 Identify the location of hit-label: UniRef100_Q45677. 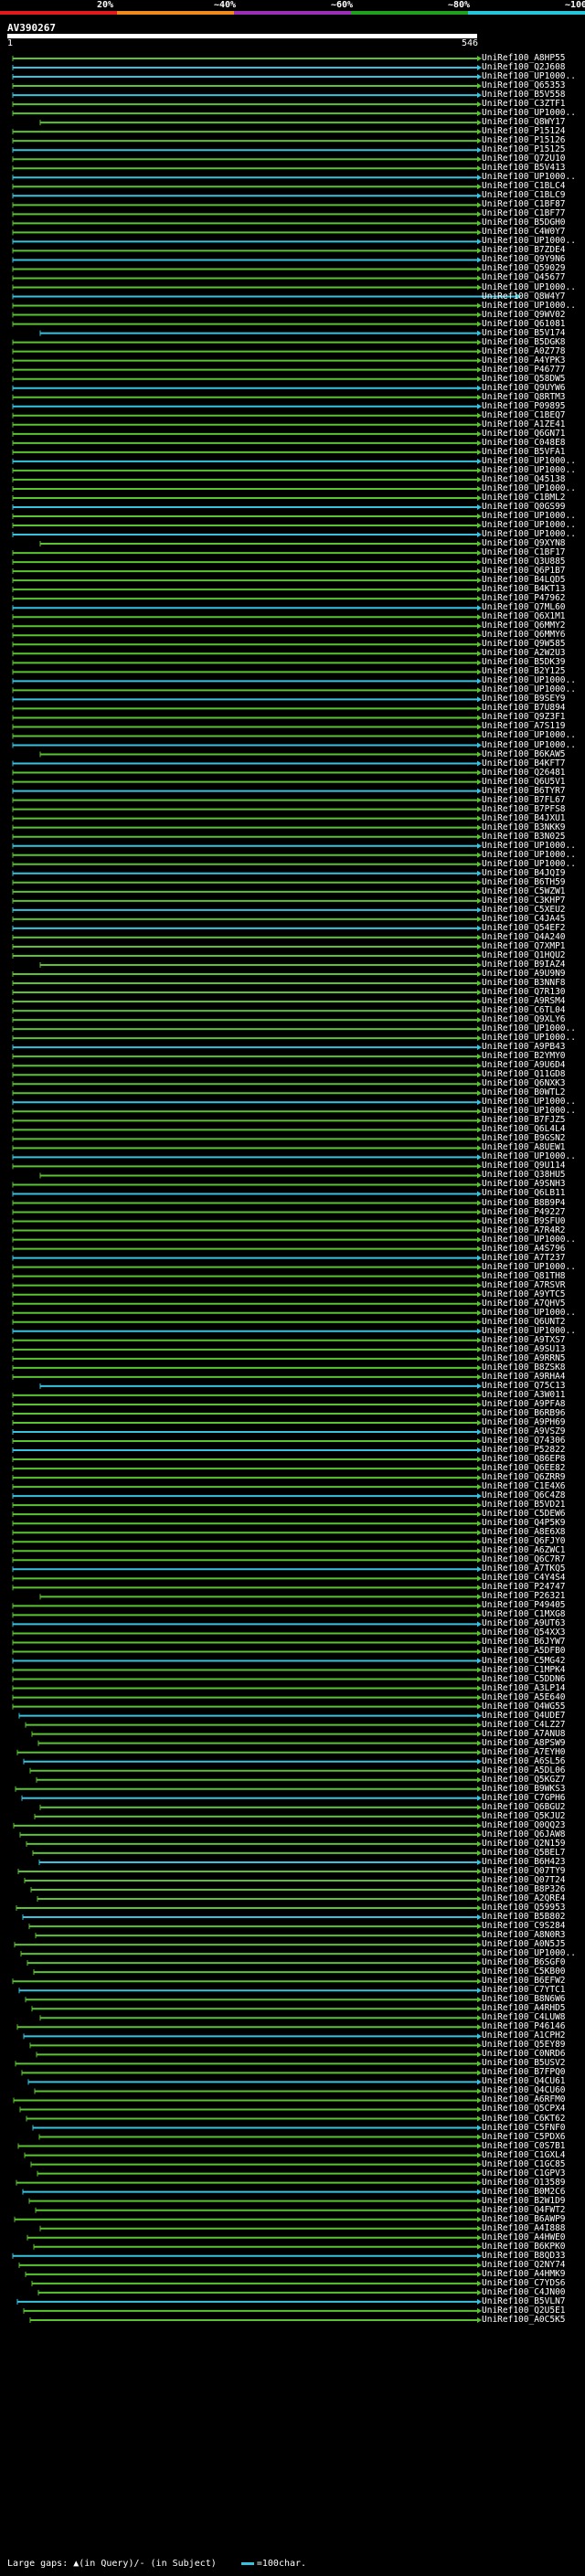
(524, 277).